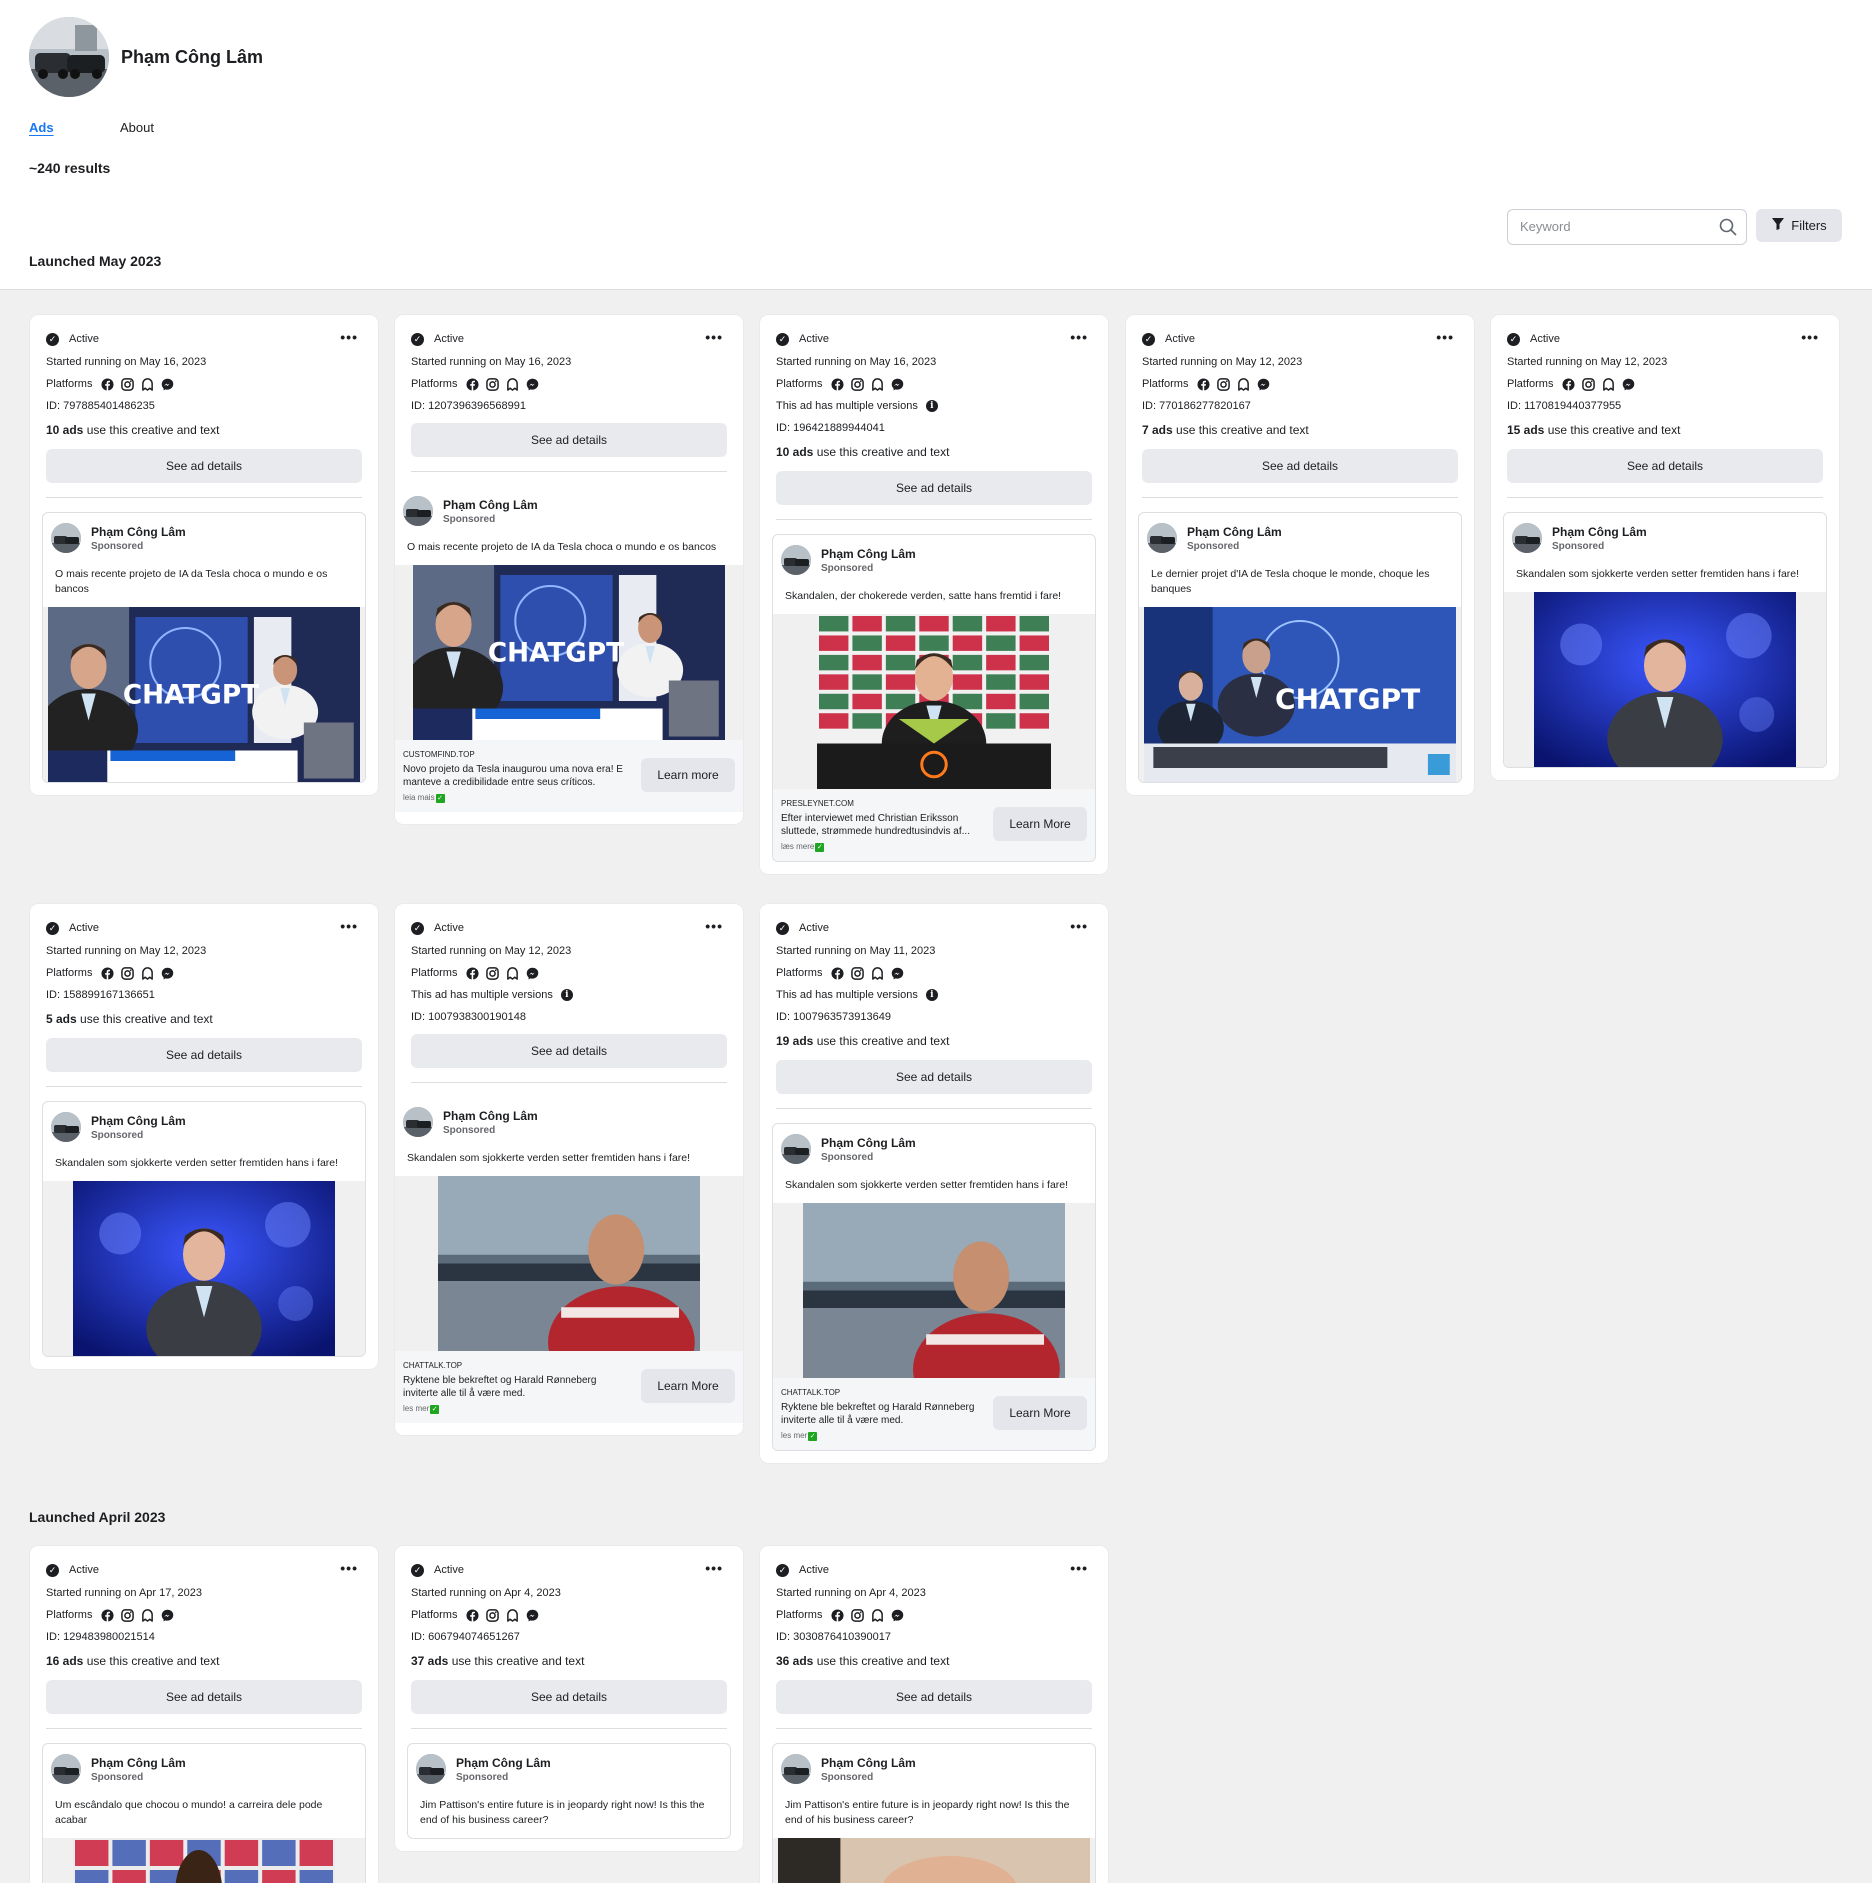 Image resolution: width=1872 pixels, height=1883 pixels. What do you see at coordinates (881, 846) in the screenshot?
I see `cta-read-more: læs mere ✓` at bounding box center [881, 846].